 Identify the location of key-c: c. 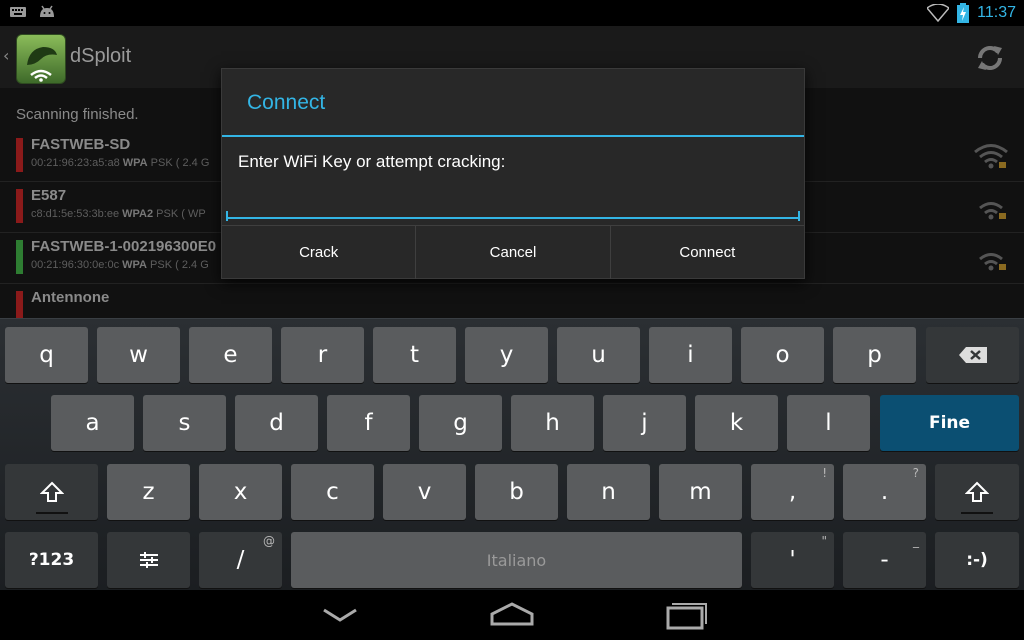
(332, 492).